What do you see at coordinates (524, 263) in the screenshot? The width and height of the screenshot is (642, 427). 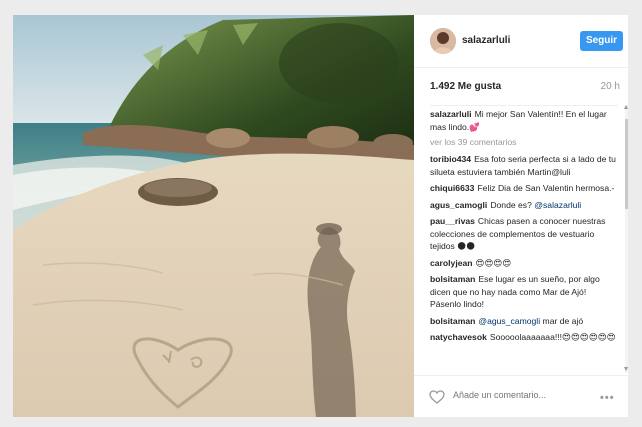 I see `comment-item: carolyjean 😍😍😍😍` at bounding box center [524, 263].